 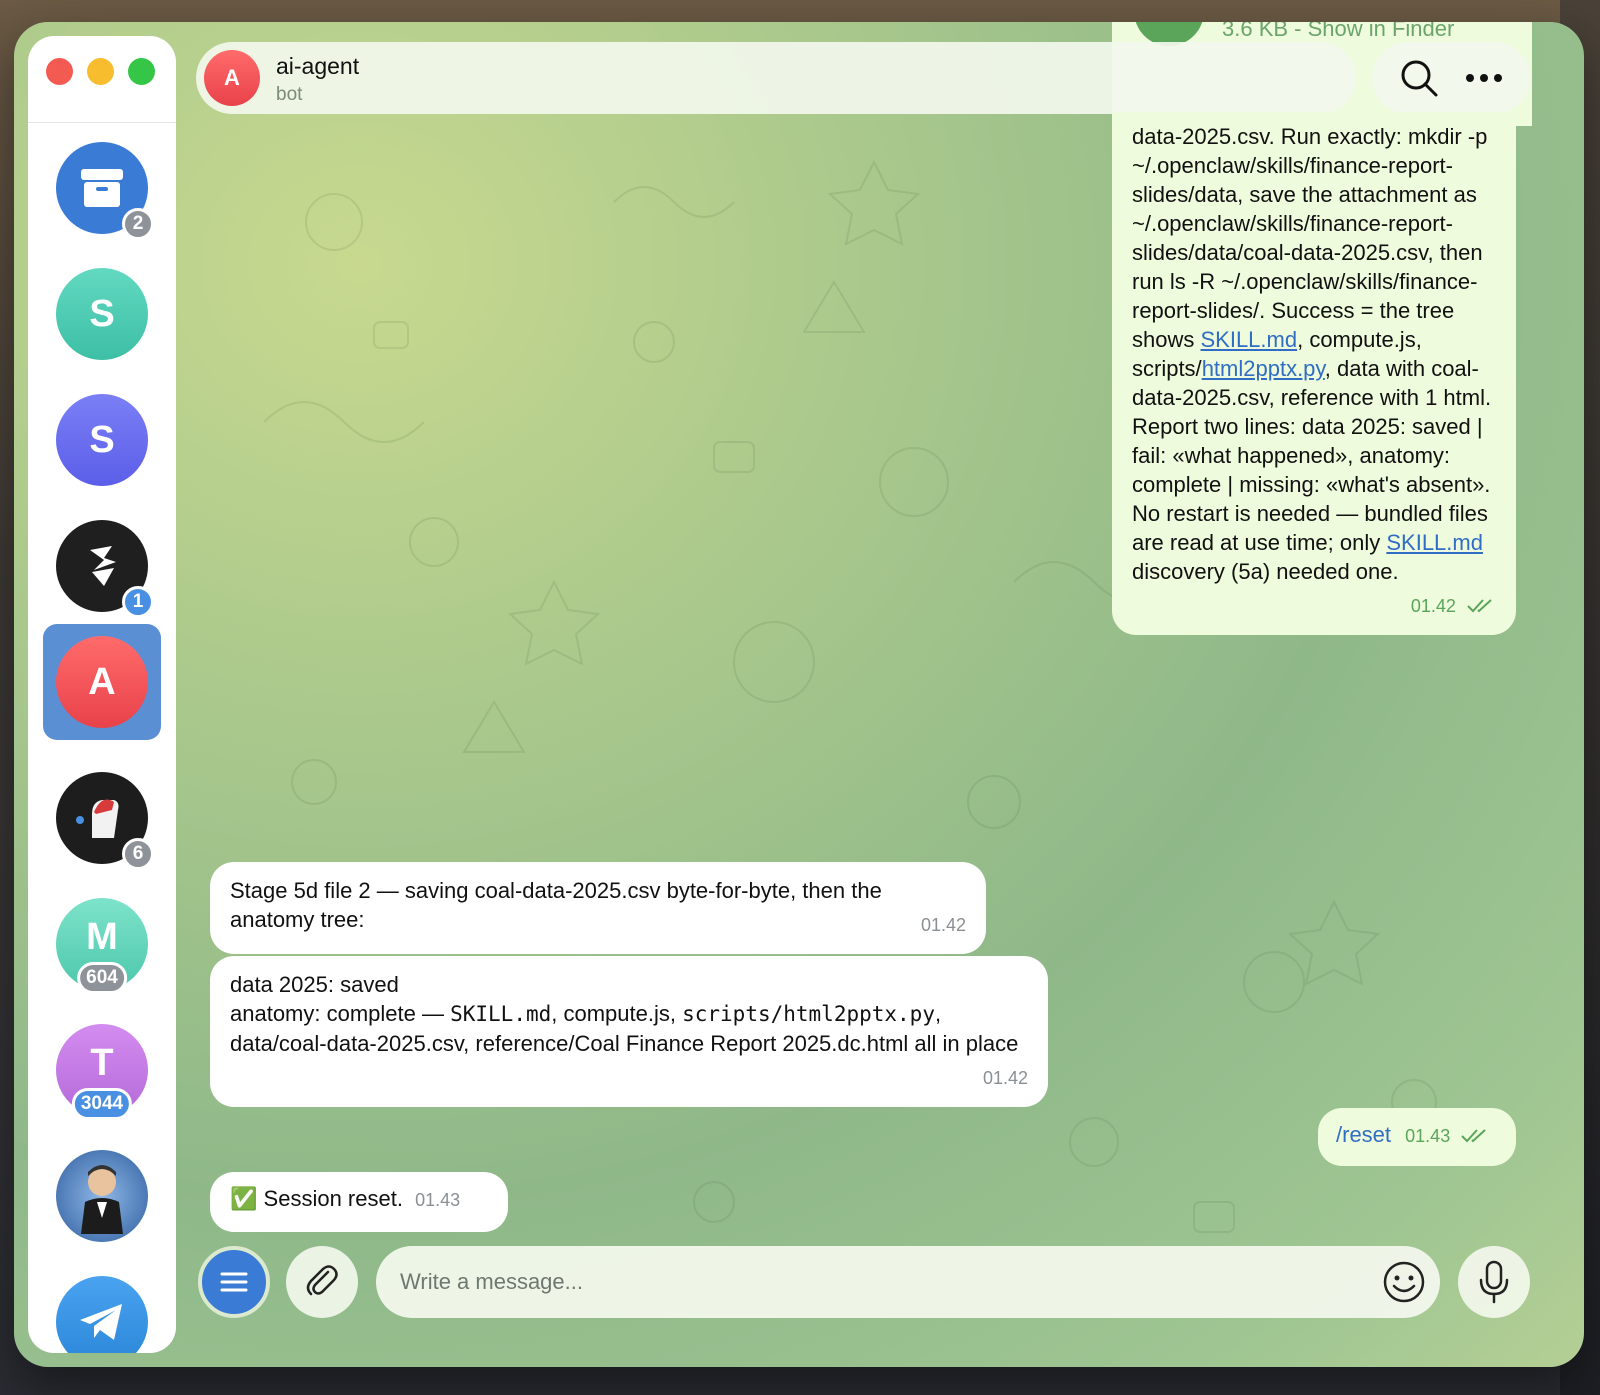 I want to click on sidebar-item-m: M 604, so click(x=102, y=944).